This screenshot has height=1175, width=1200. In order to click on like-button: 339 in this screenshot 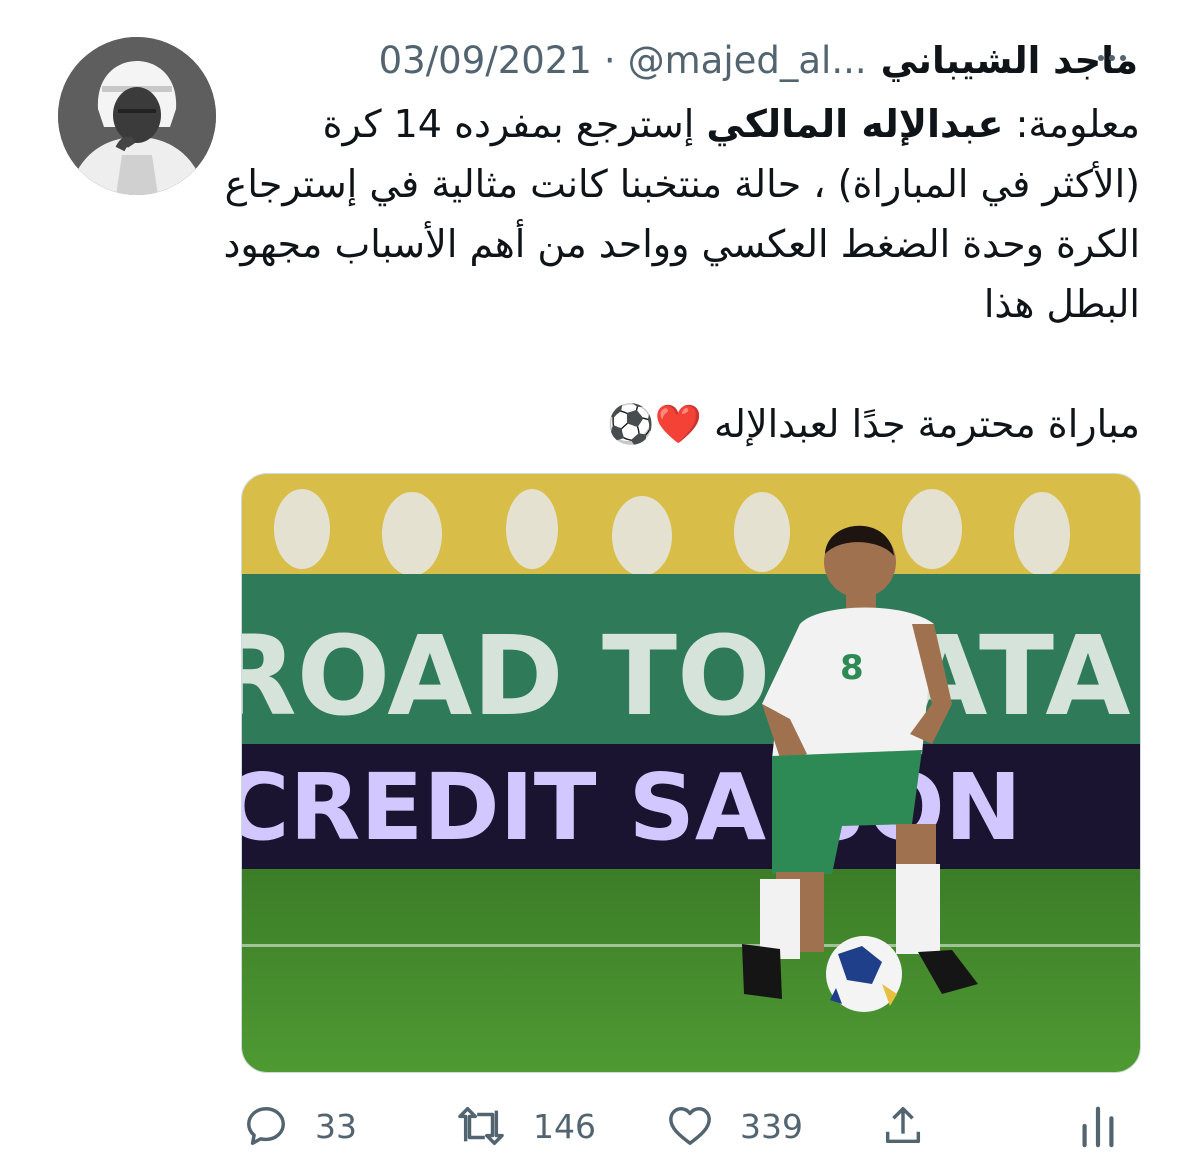, I will do `click(734, 1126)`.